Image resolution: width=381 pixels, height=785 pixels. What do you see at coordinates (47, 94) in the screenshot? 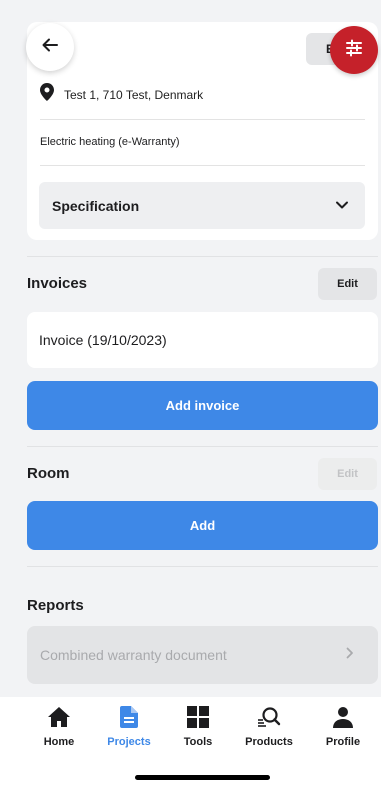
I see `location-pin-icon` at bounding box center [47, 94].